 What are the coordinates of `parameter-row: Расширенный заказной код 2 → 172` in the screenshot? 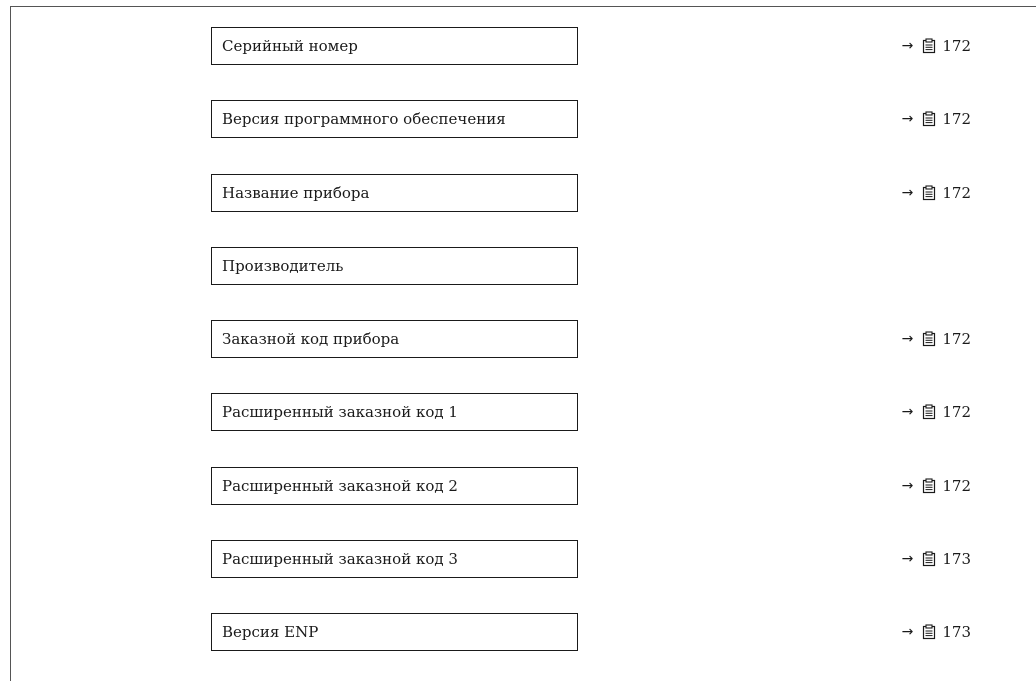 It's located at (518, 487).